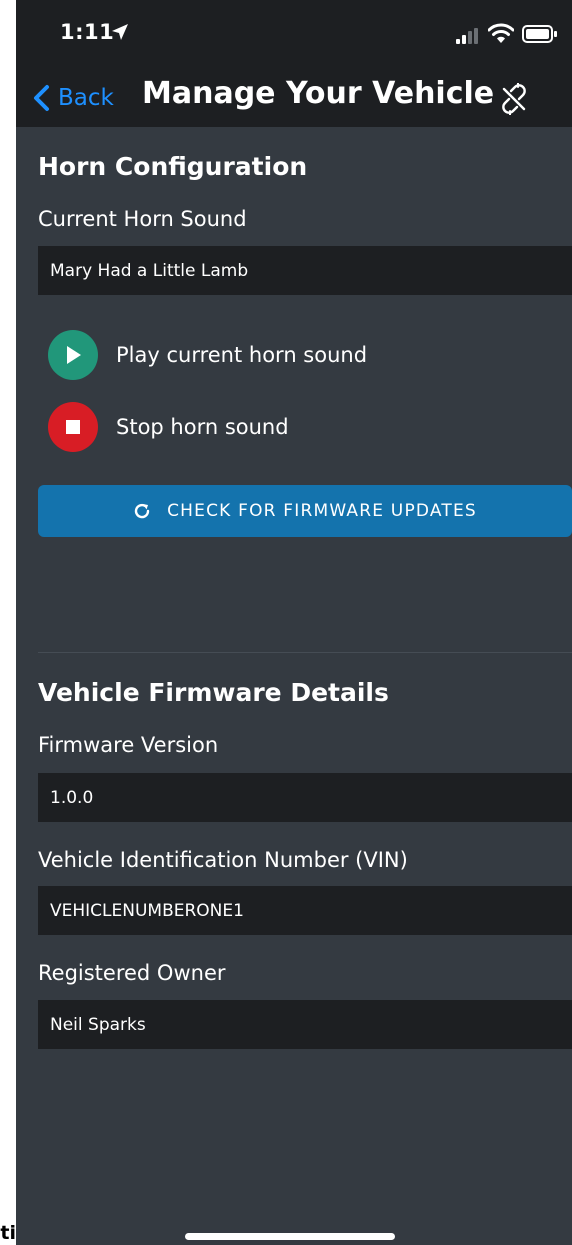 This screenshot has height=1245, width=572. What do you see at coordinates (87, 32) in the screenshot?
I see `status-time: 1:11` at bounding box center [87, 32].